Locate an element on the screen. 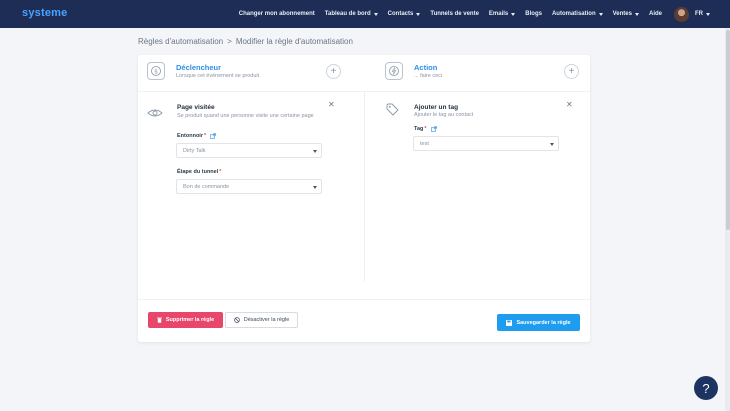 The image size is (730, 411). add-trigger-button: + is located at coordinates (333, 71).